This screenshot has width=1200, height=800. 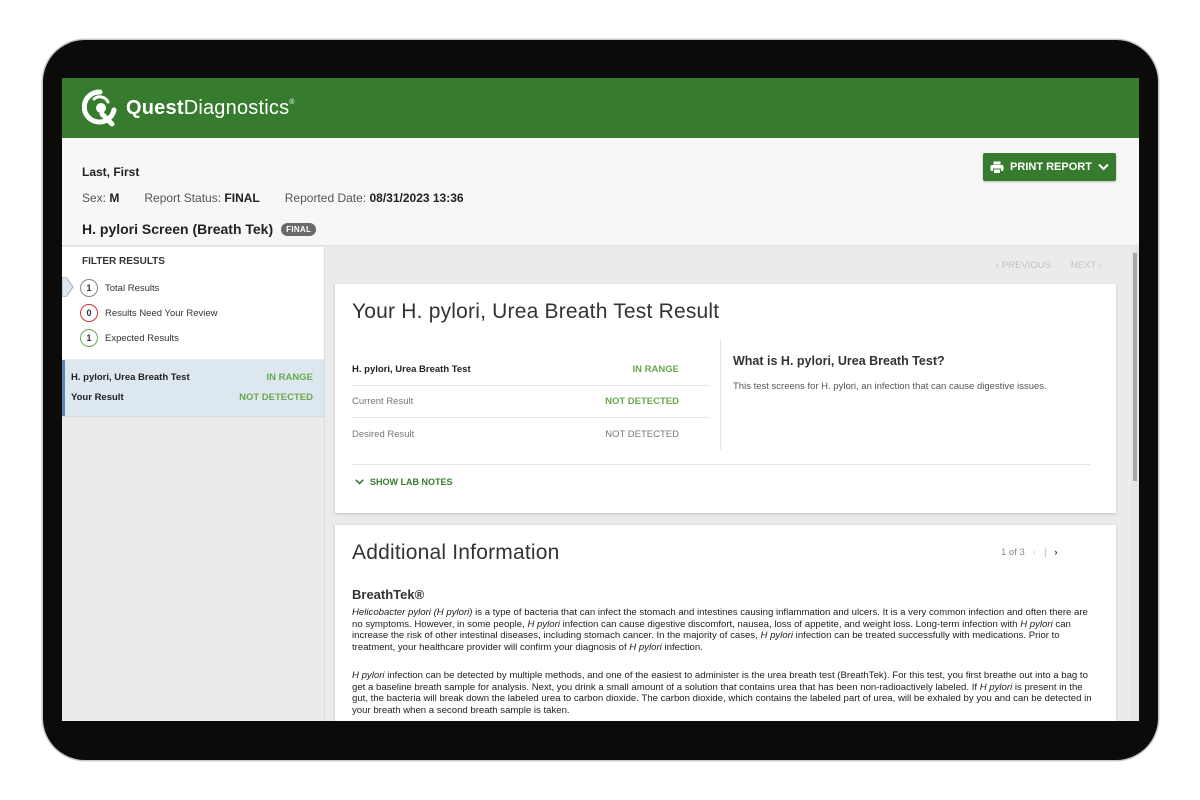 I want to click on brand-name: QuestDiagnostics®, so click(x=210, y=108).